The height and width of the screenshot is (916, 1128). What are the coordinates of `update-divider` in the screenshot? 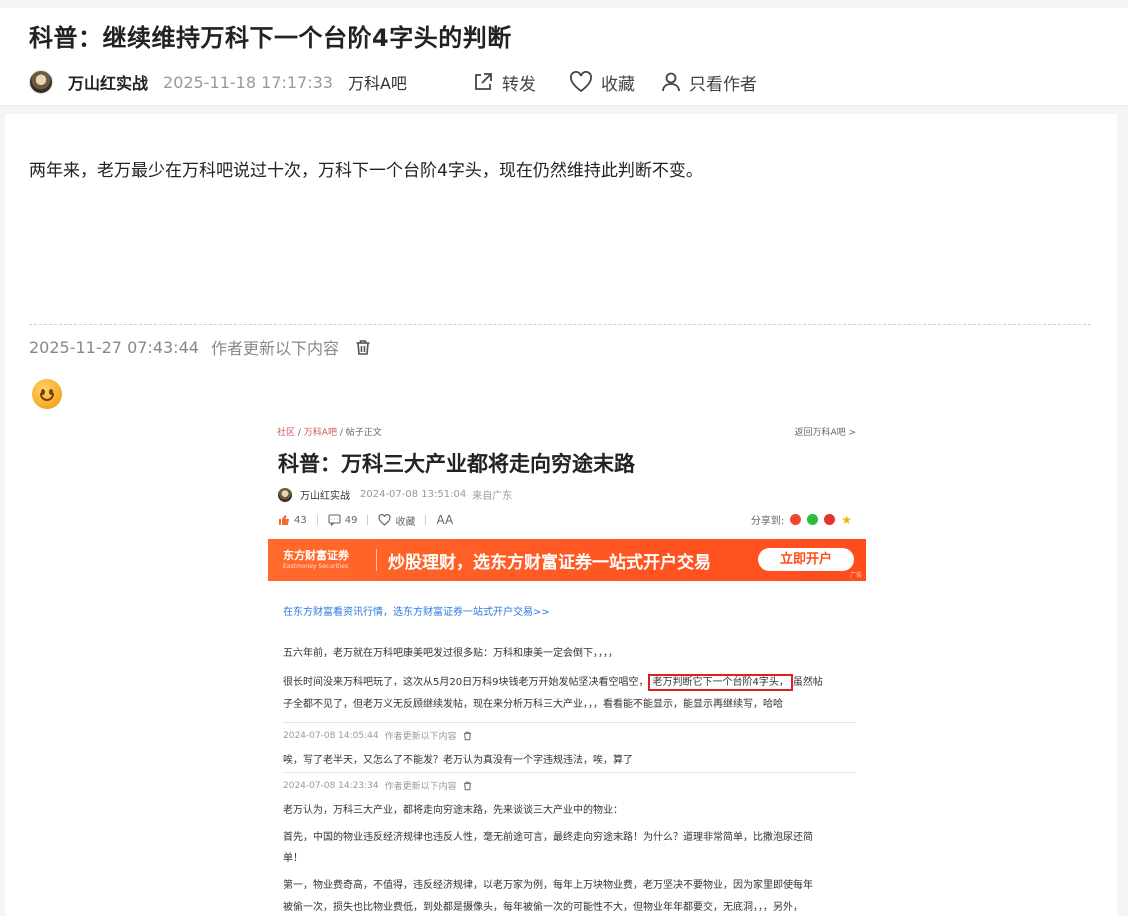 It's located at (560, 324).